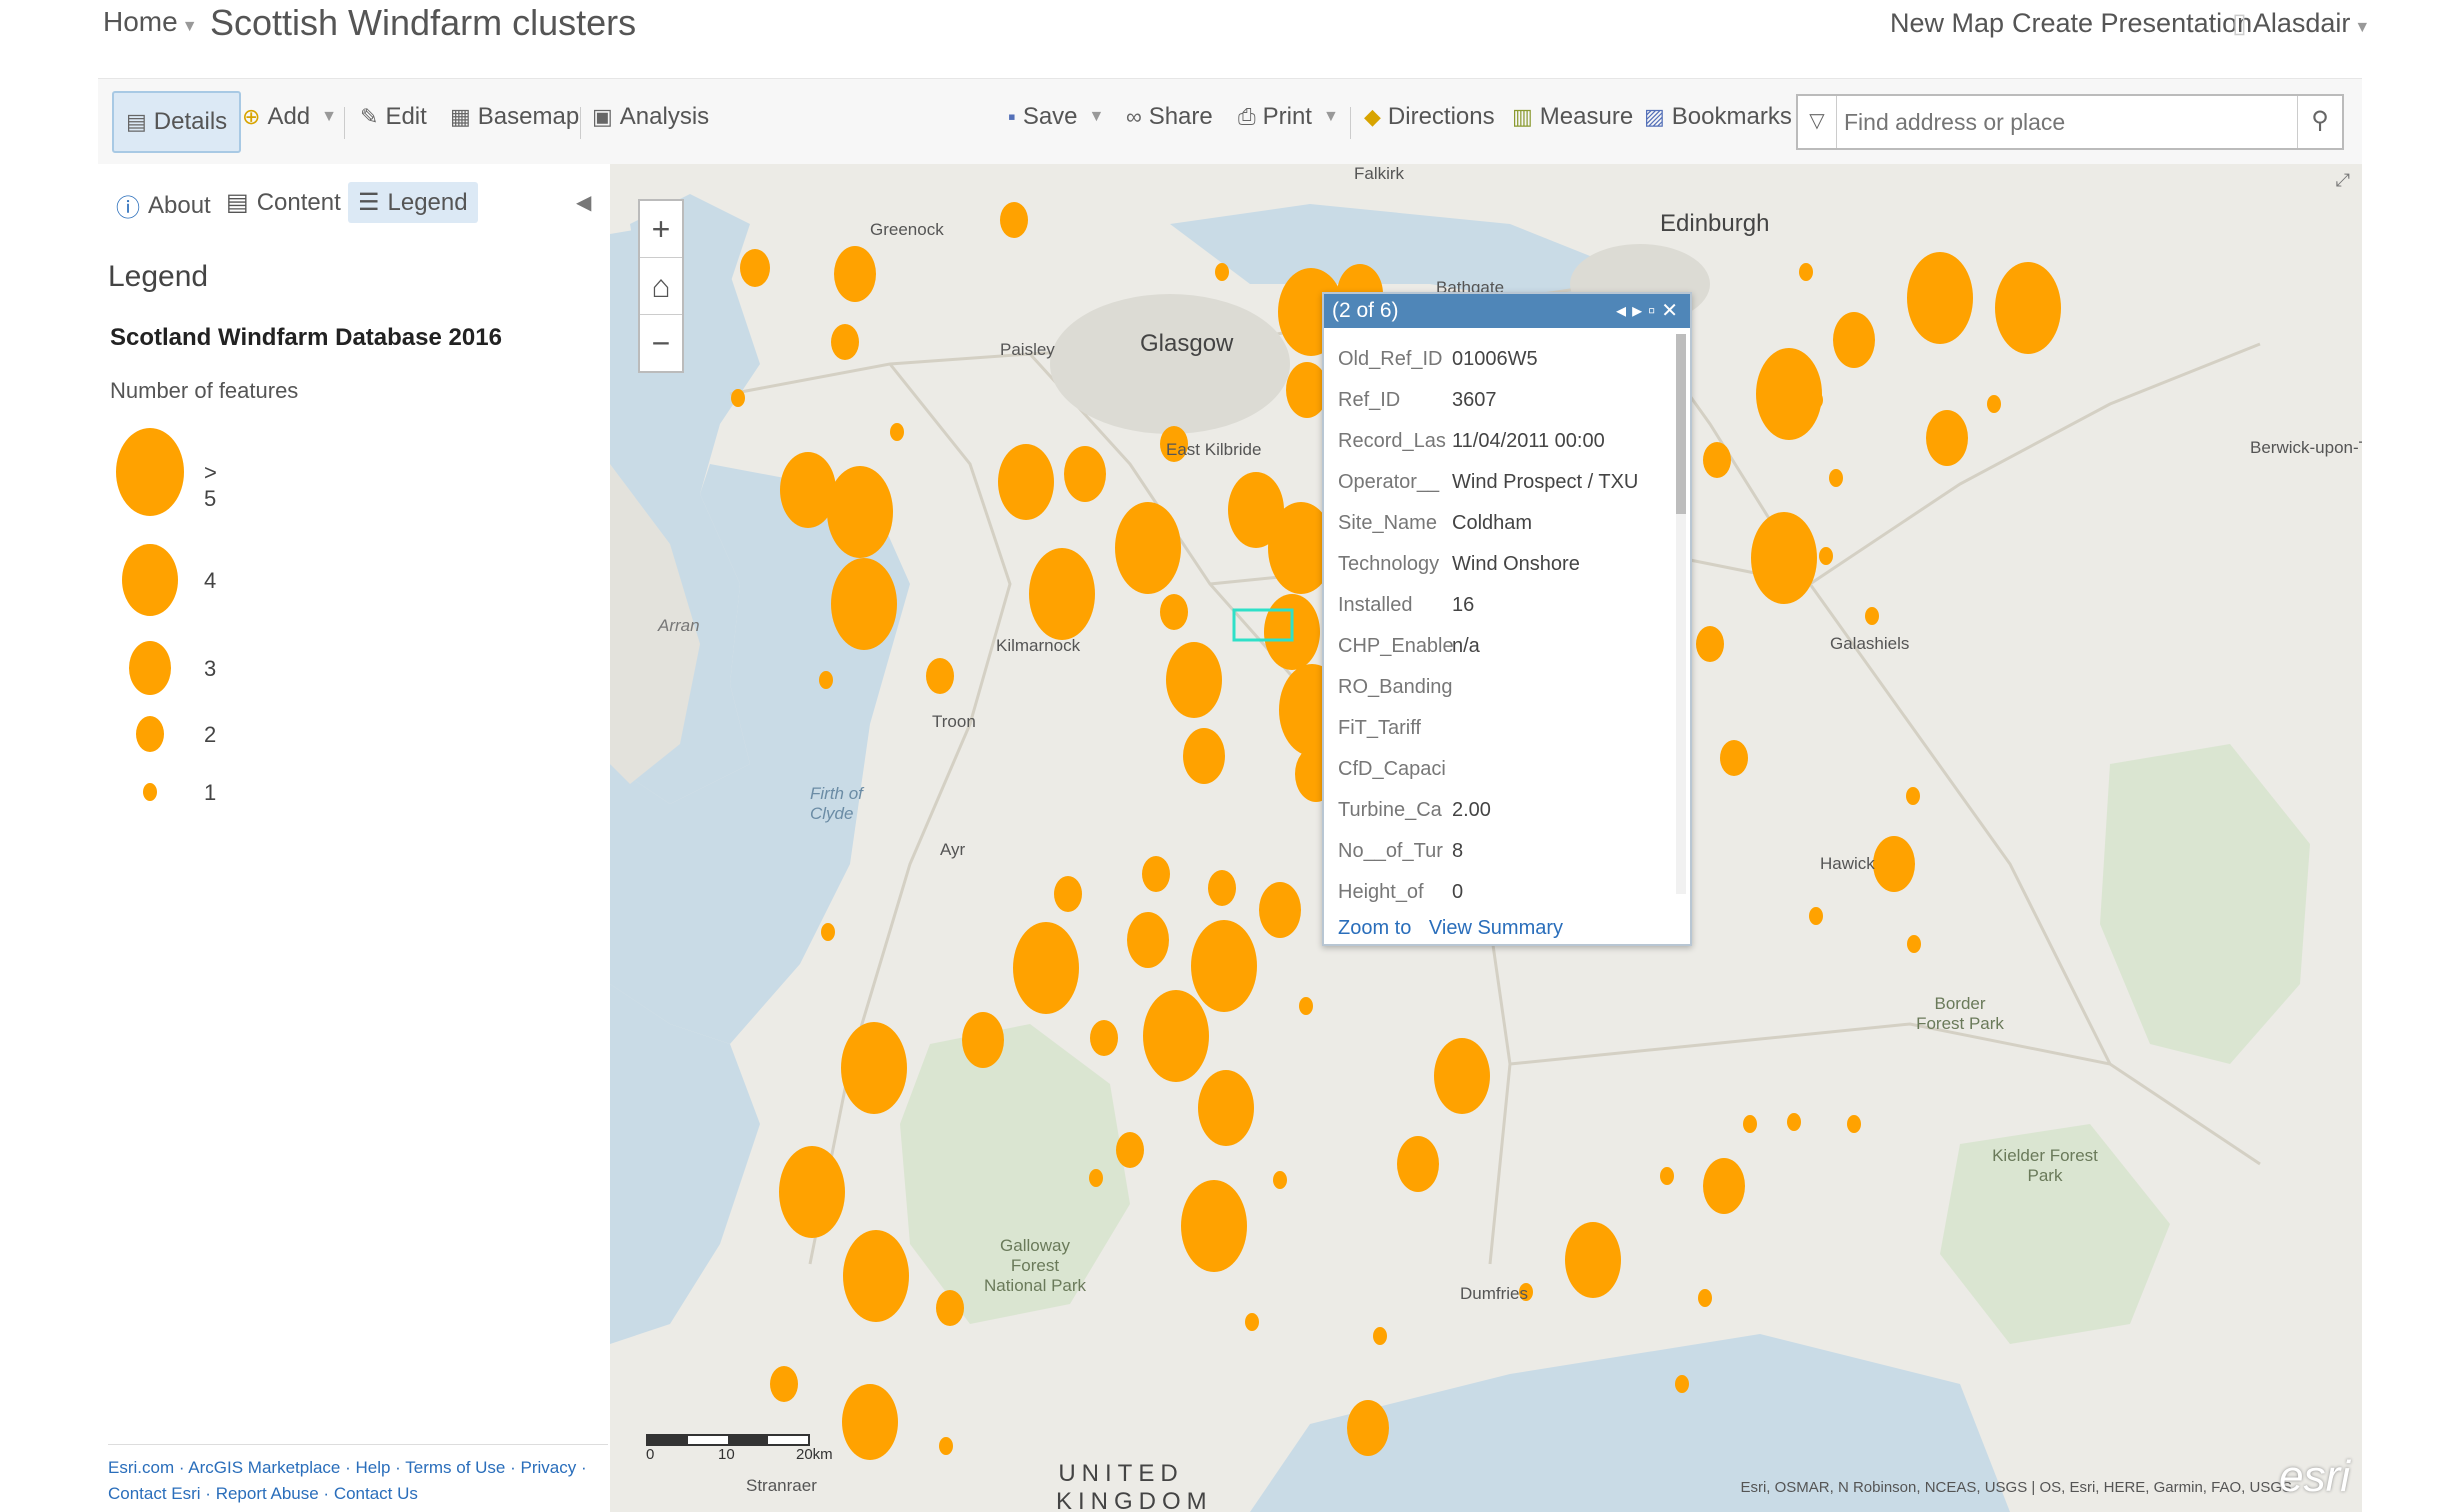 This screenshot has width=2457, height=1512. What do you see at coordinates (1488, 482) in the screenshot?
I see `popup-field-row: Operator__ Wind Prospect / TXU` at bounding box center [1488, 482].